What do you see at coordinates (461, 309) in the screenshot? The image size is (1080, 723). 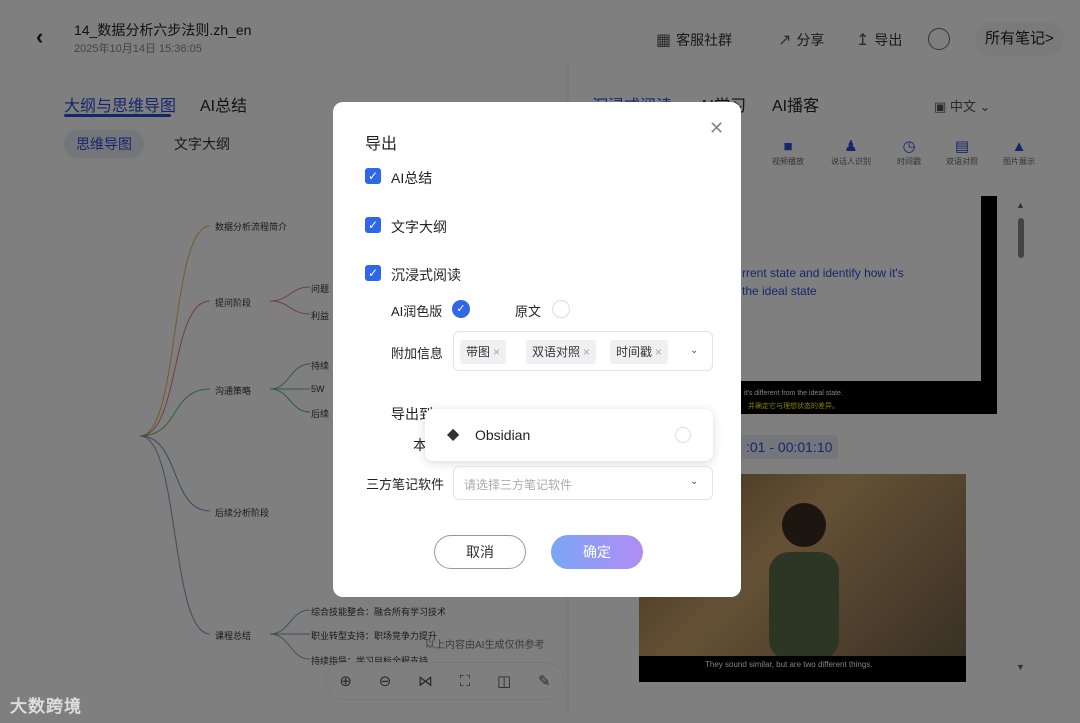 I see `radio-ai-polish: ✓` at bounding box center [461, 309].